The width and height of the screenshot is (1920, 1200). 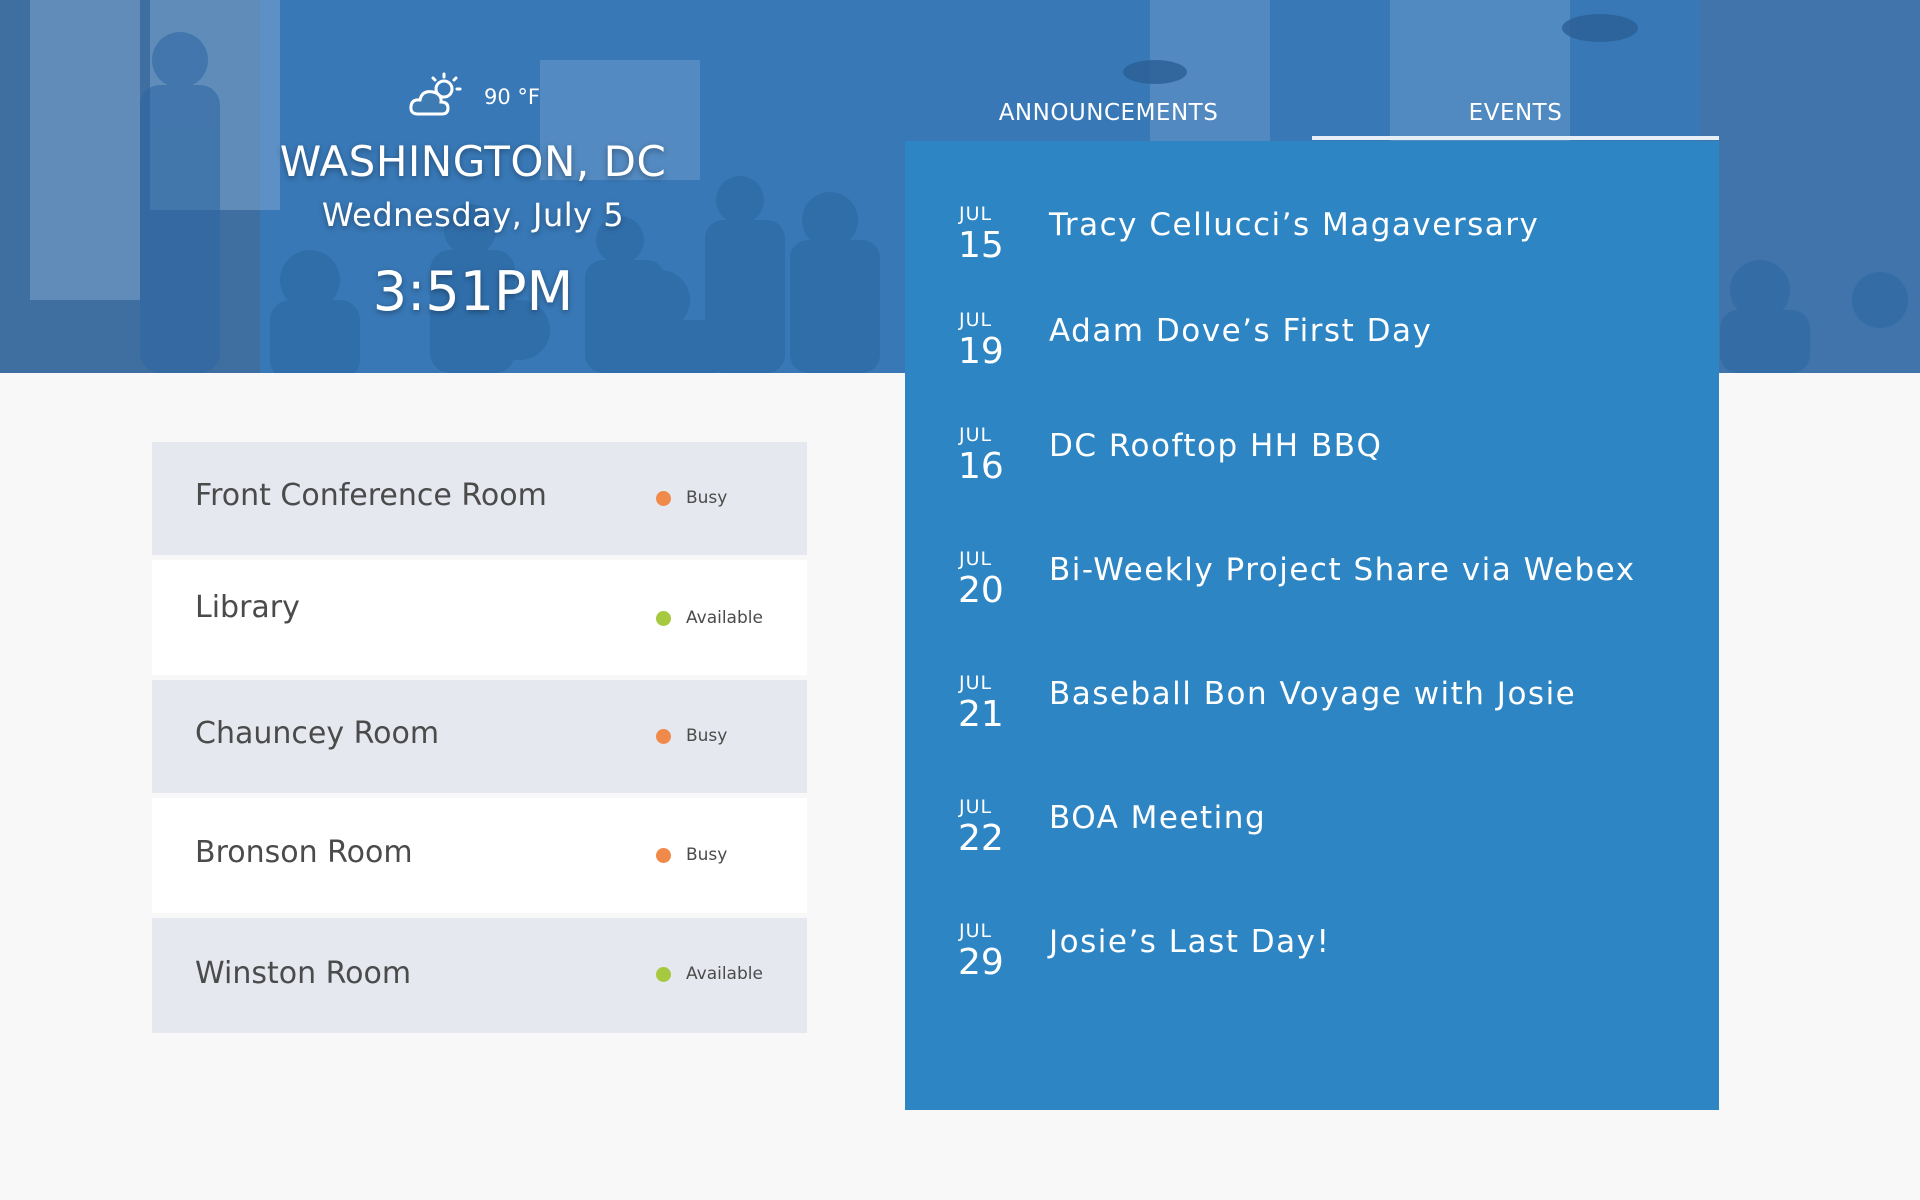 What do you see at coordinates (1342, 570) in the screenshot?
I see `event-title: Bi-Weekly Project Share via Webex` at bounding box center [1342, 570].